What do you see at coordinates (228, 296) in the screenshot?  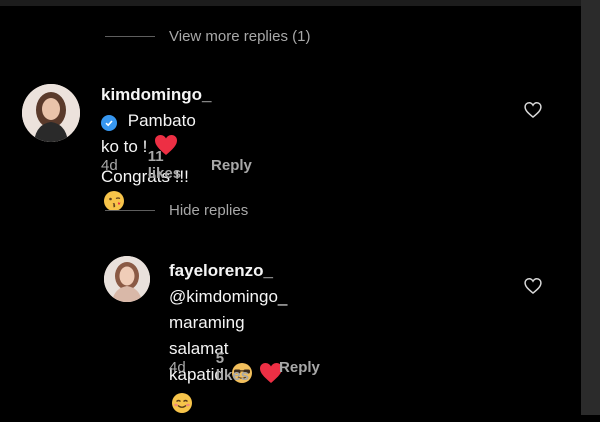 I see `mention-link: @kimdomingo_` at bounding box center [228, 296].